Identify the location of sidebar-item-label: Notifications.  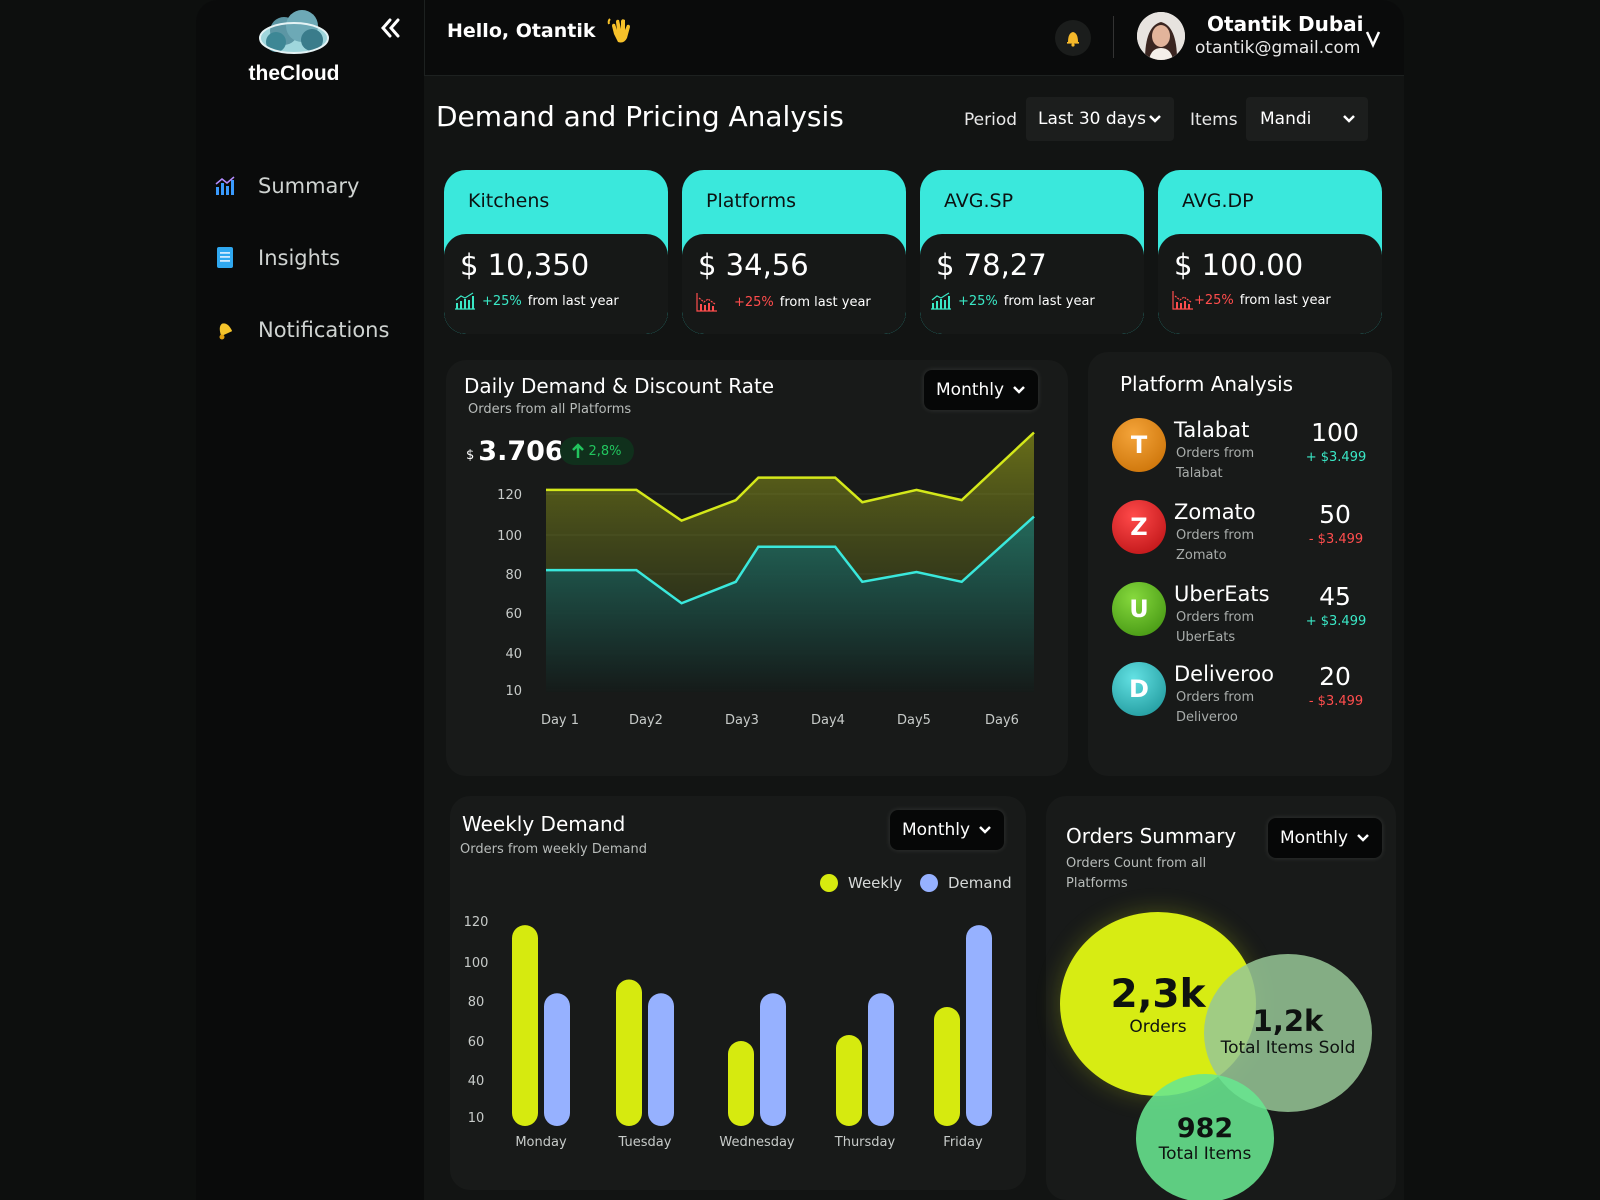
(324, 330).